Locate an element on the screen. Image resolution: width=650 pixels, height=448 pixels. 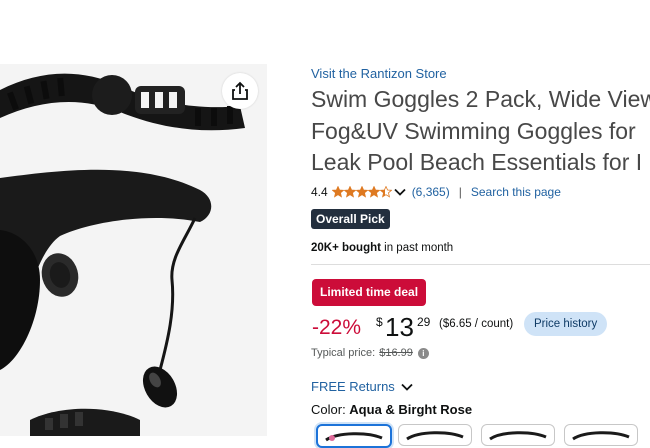
divider is located at coordinates (480, 264).